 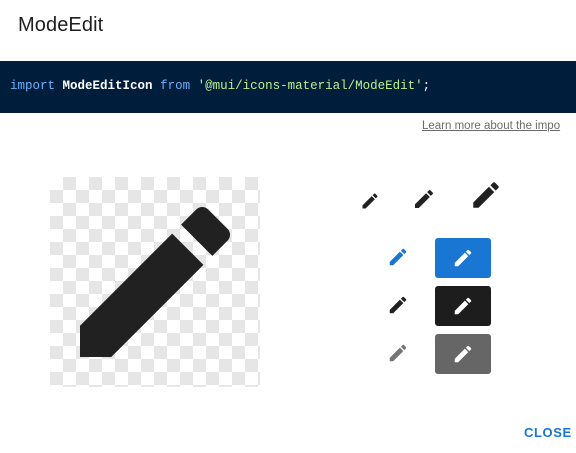 I want to click on mode-edit-icon-on-primary, so click(x=463, y=258).